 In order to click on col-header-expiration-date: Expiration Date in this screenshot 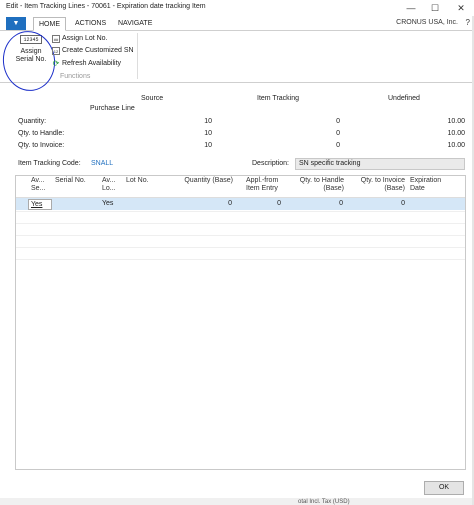, I will do `click(425, 185)`.